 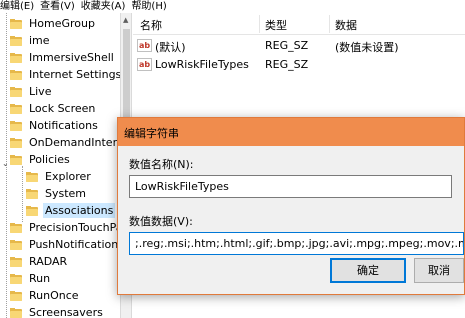 I want to click on menu-favorites: 收藏夹(A), so click(x=103, y=6).